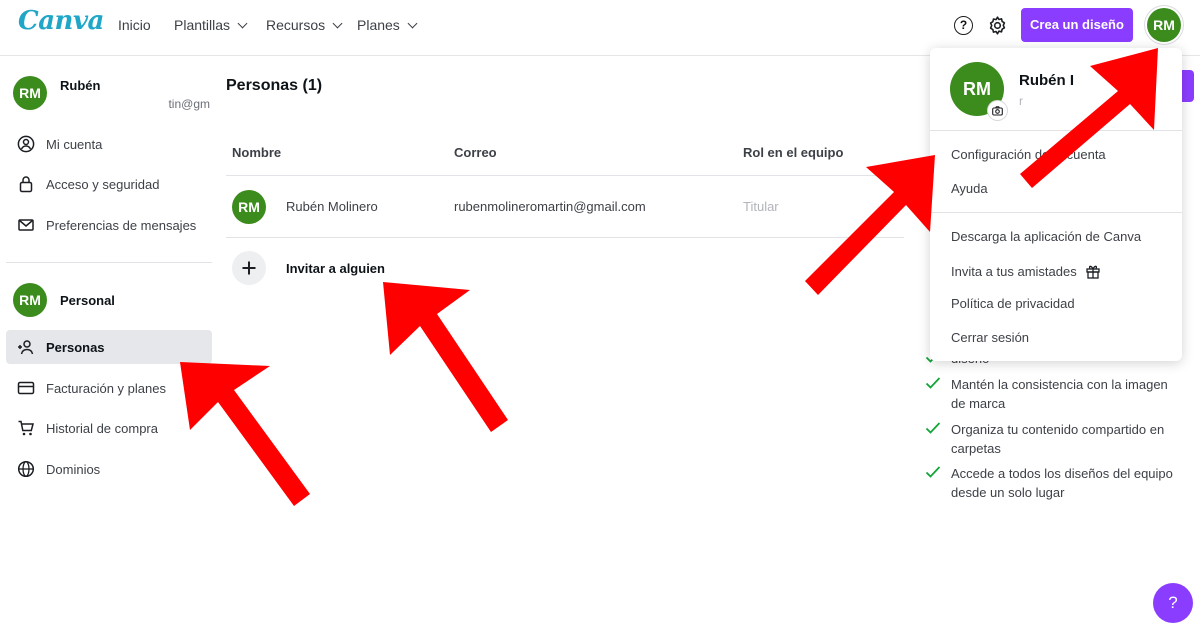  I want to click on member-avatar: RM, so click(249, 207).